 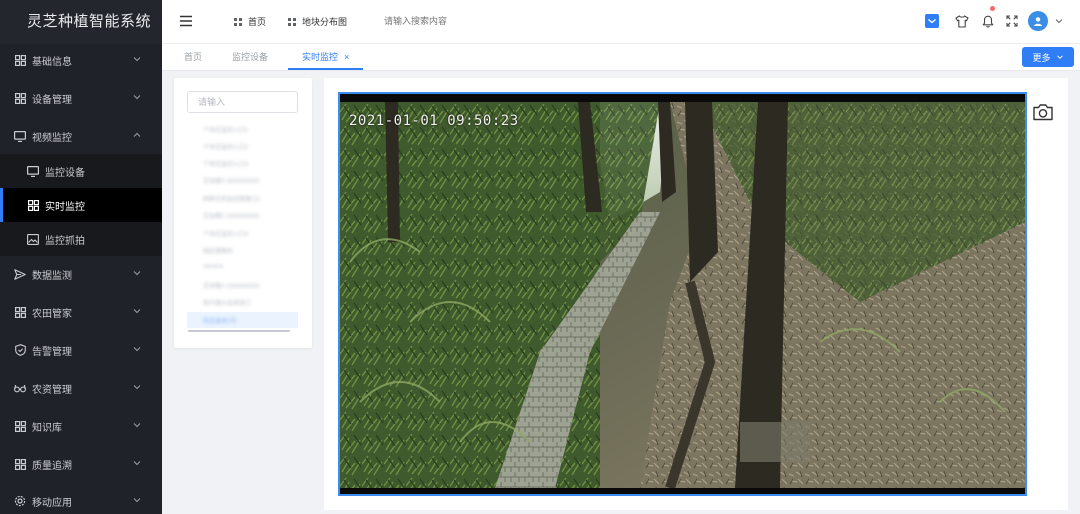 What do you see at coordinates (239, 331) in the screenshot?
I see `horizontal-scrollbar` at bounding box center [239, 331].